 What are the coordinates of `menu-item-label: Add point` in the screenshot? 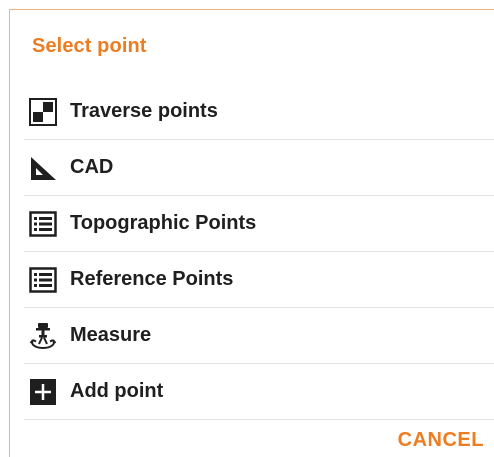 It's located at (117, 391).